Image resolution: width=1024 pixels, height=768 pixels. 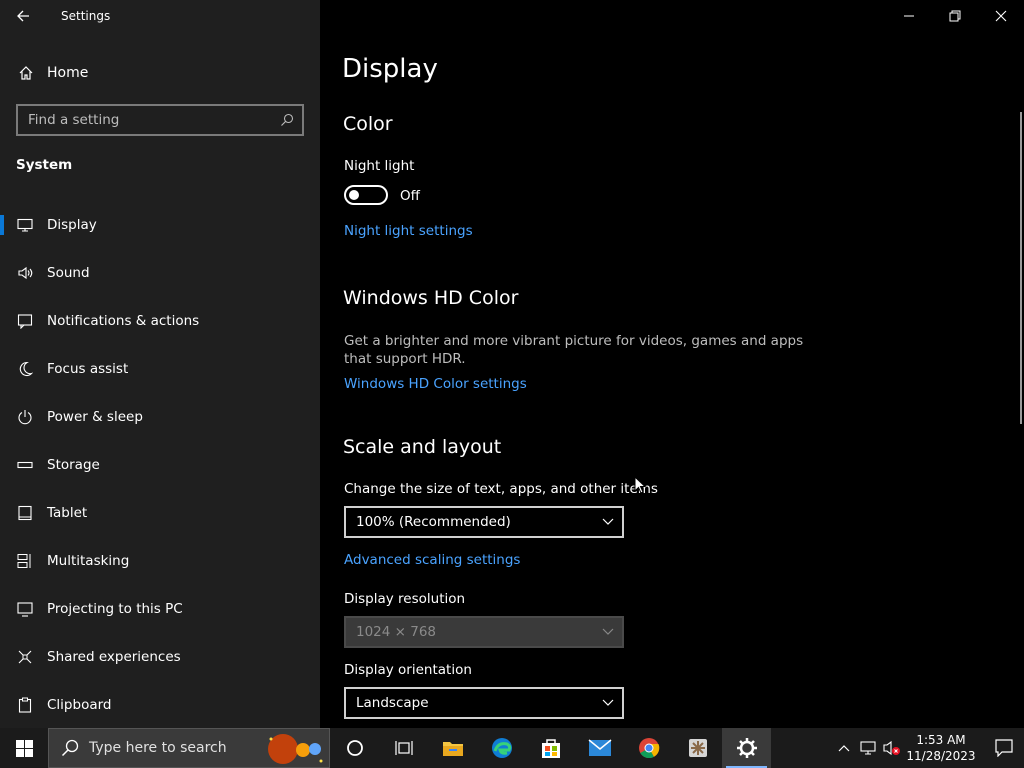 I want to click on cortana-icon, so click(x=354, y=748).